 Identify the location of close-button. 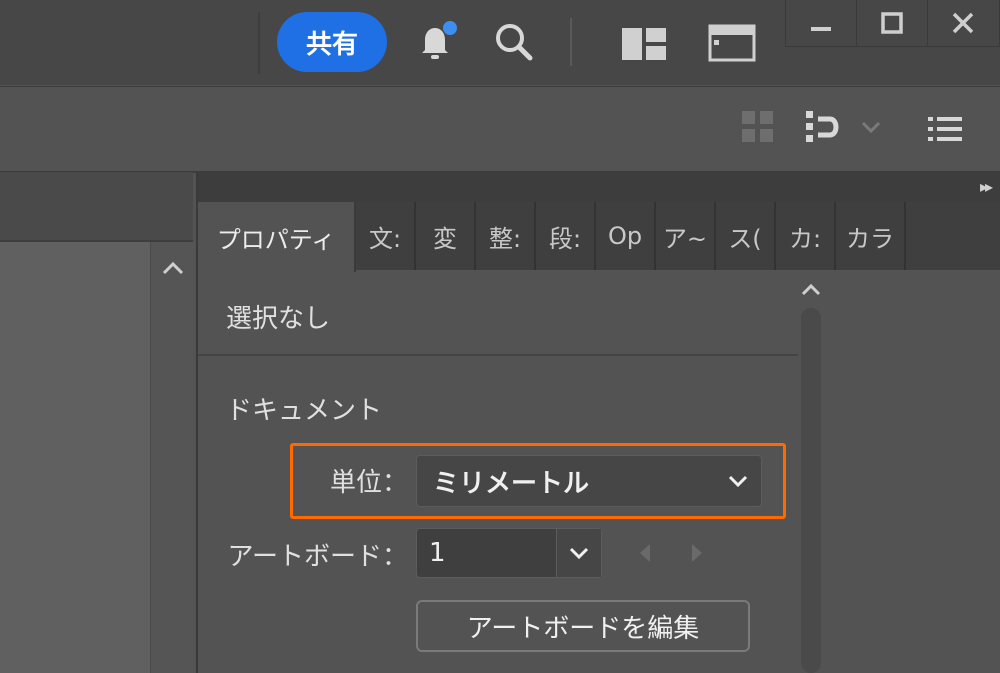
(963, 23).